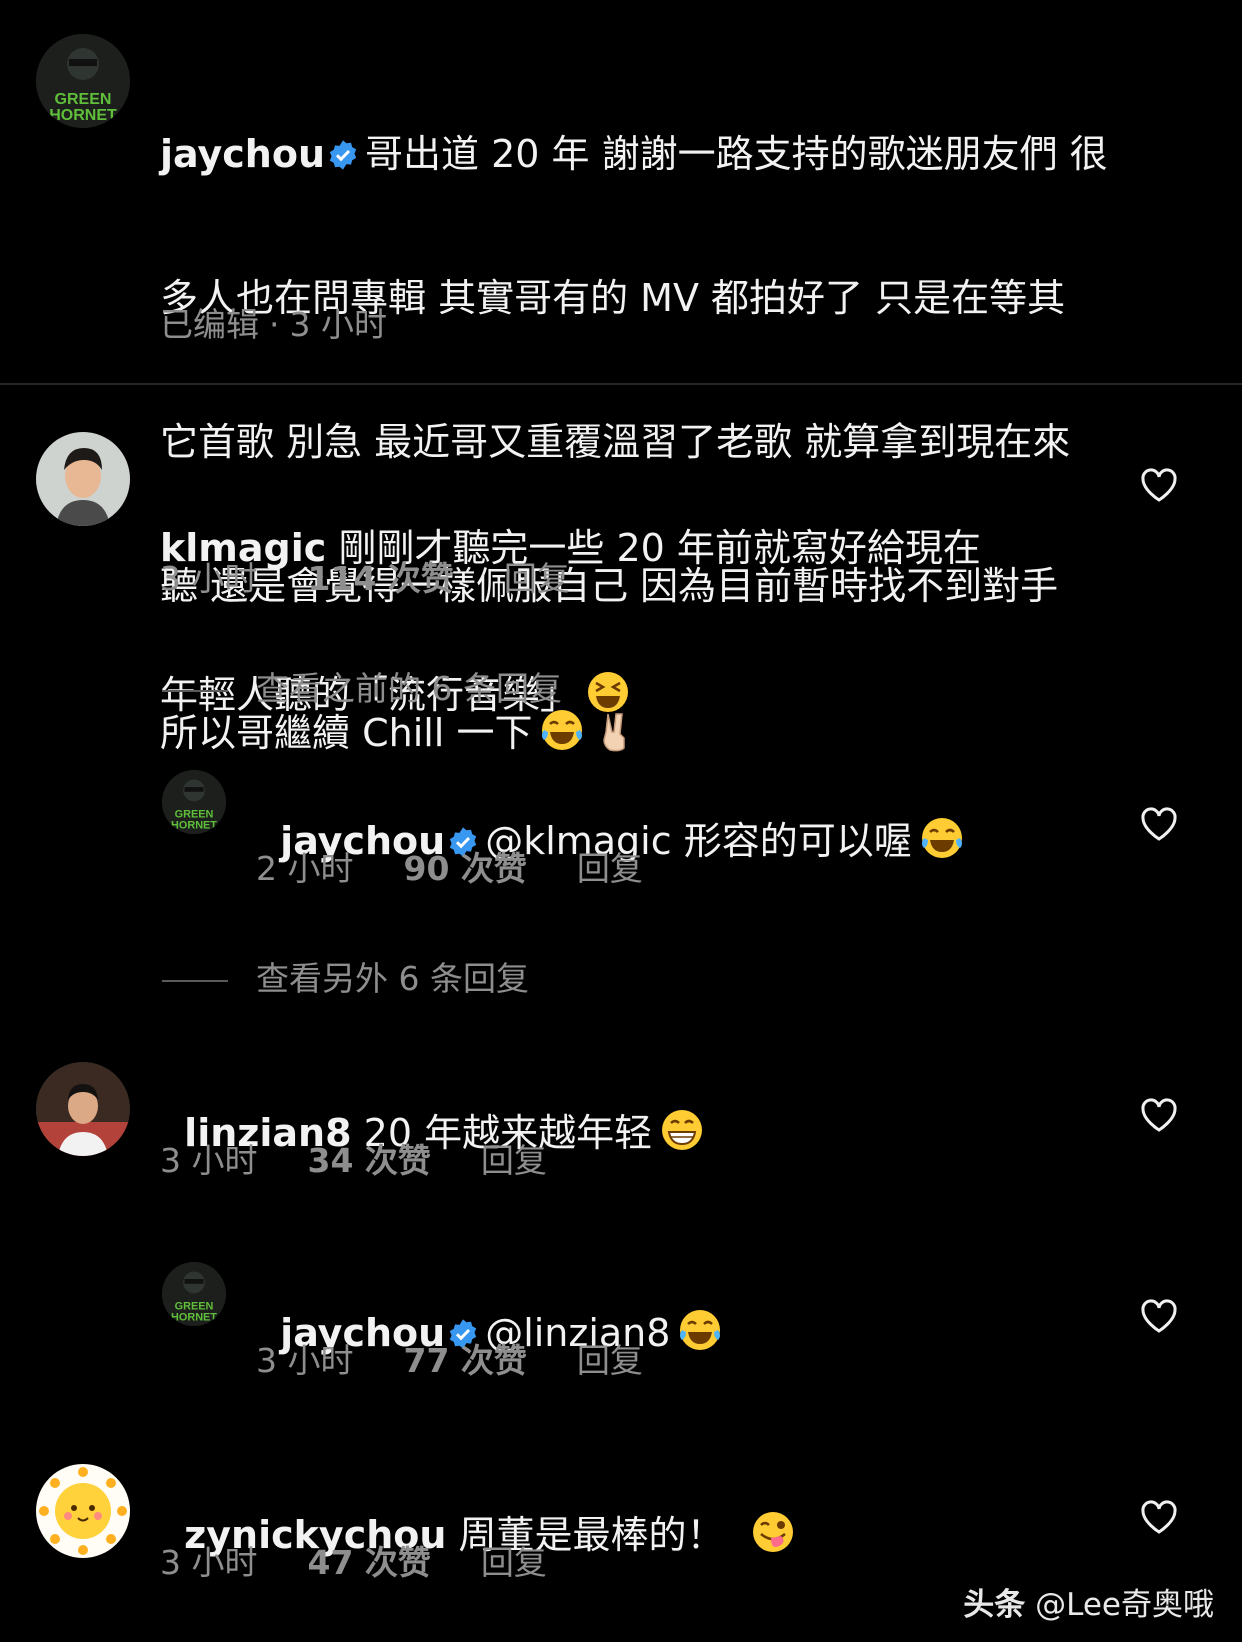 This screenshot has height=1642, width=1242. I want to click on comment-time: 2 小时, so click(305, 868).